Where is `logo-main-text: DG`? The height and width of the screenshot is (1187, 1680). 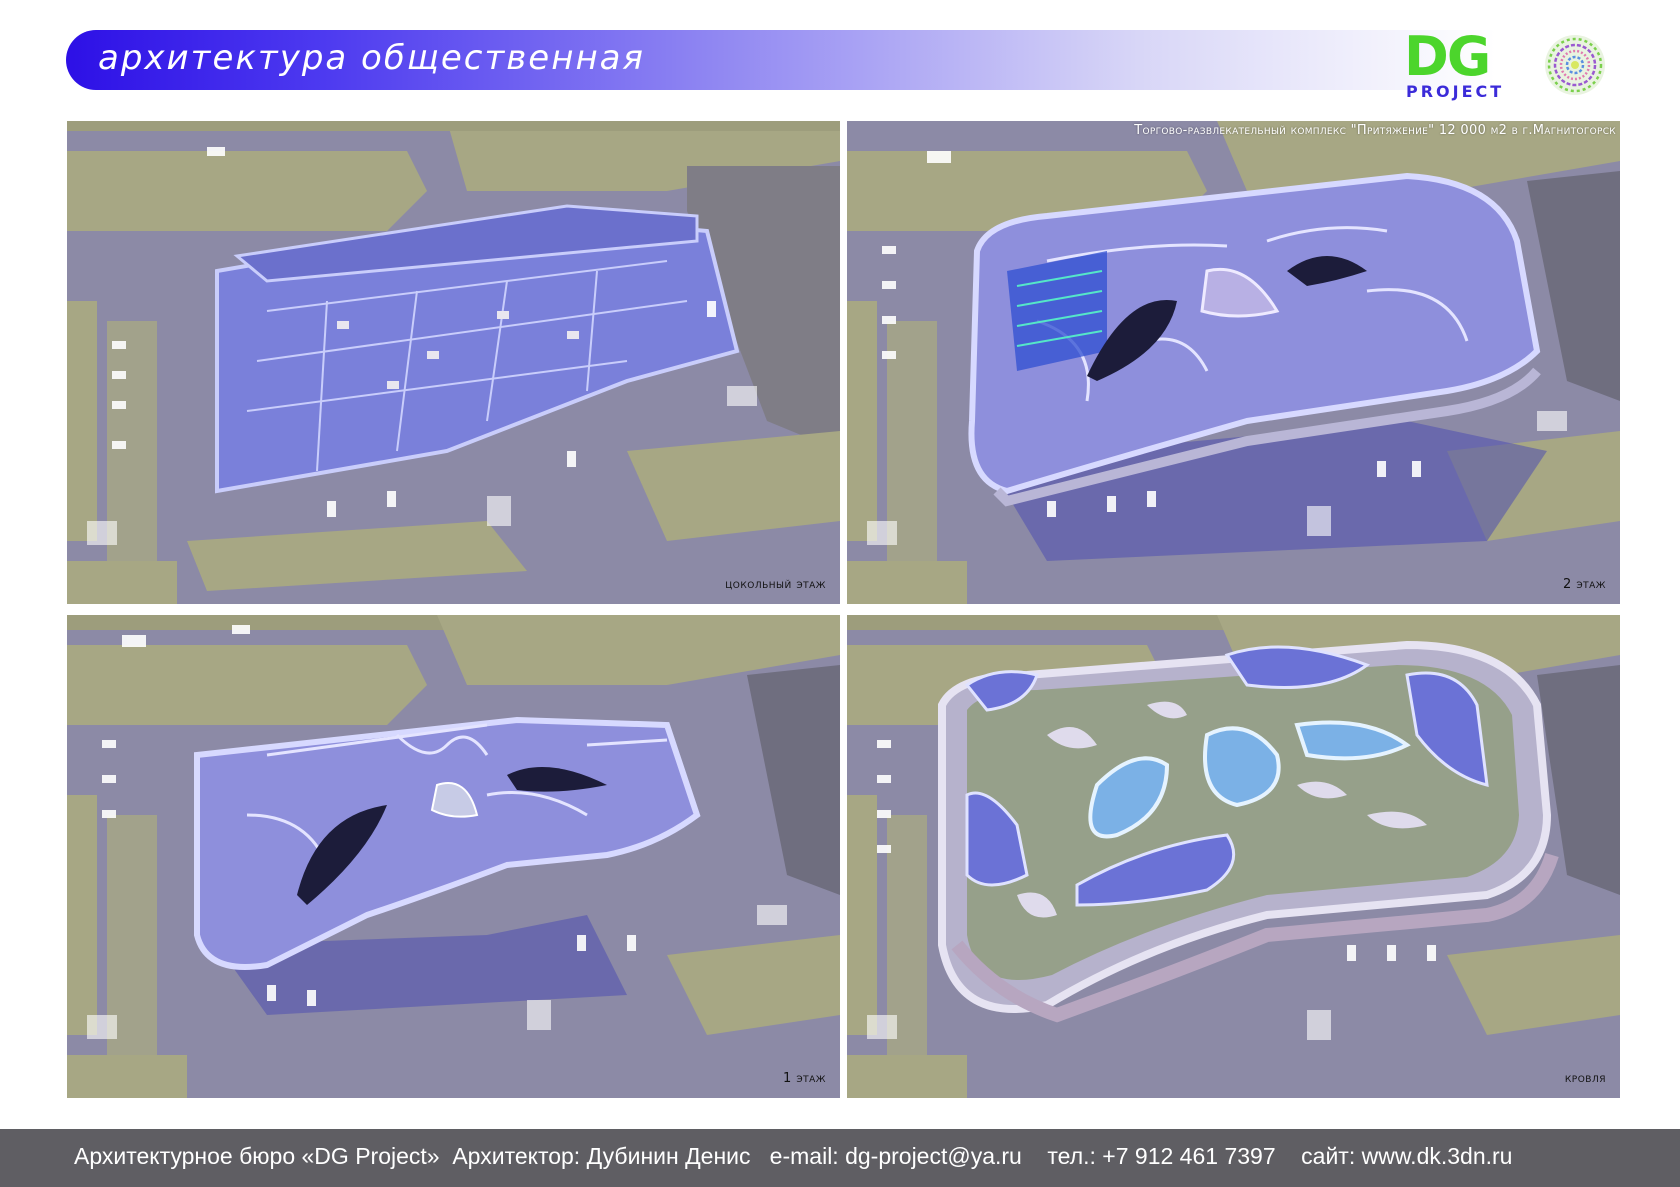 logo-main-text: DG is located at coordinates (1447, 56).